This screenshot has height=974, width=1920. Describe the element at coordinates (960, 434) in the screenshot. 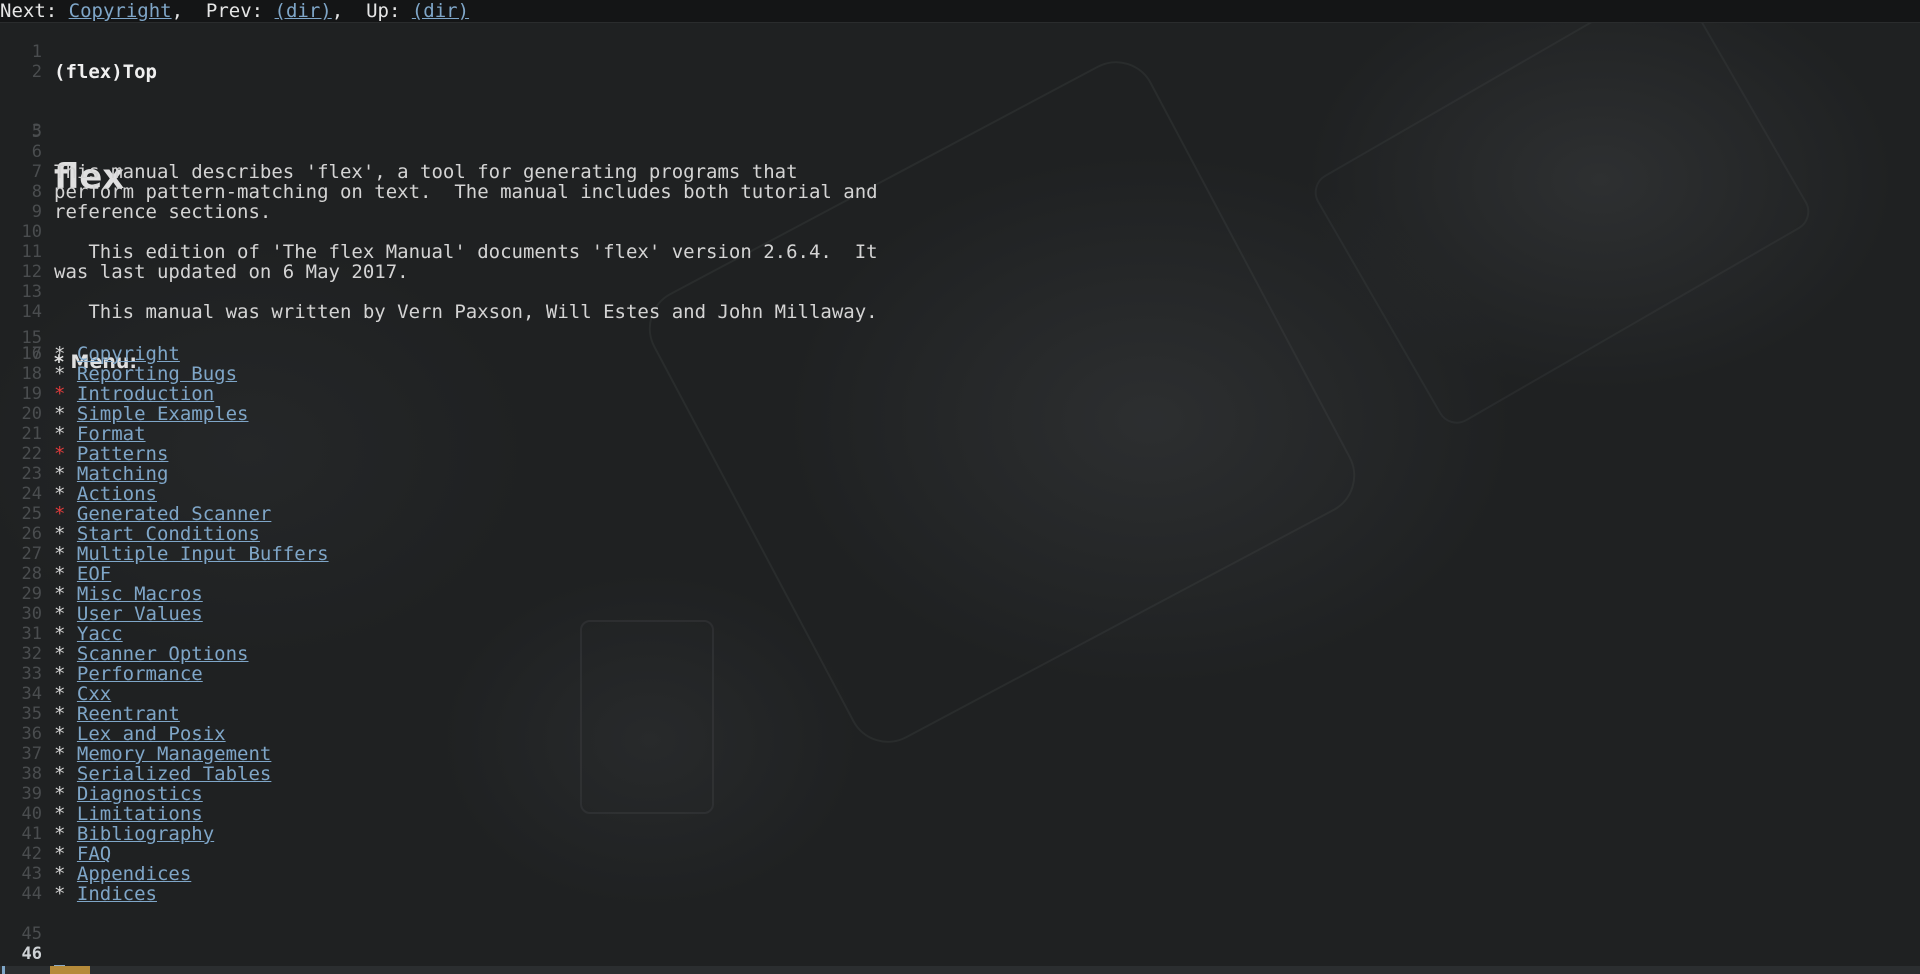

I see `menu-line: 21 * Format` at that location.